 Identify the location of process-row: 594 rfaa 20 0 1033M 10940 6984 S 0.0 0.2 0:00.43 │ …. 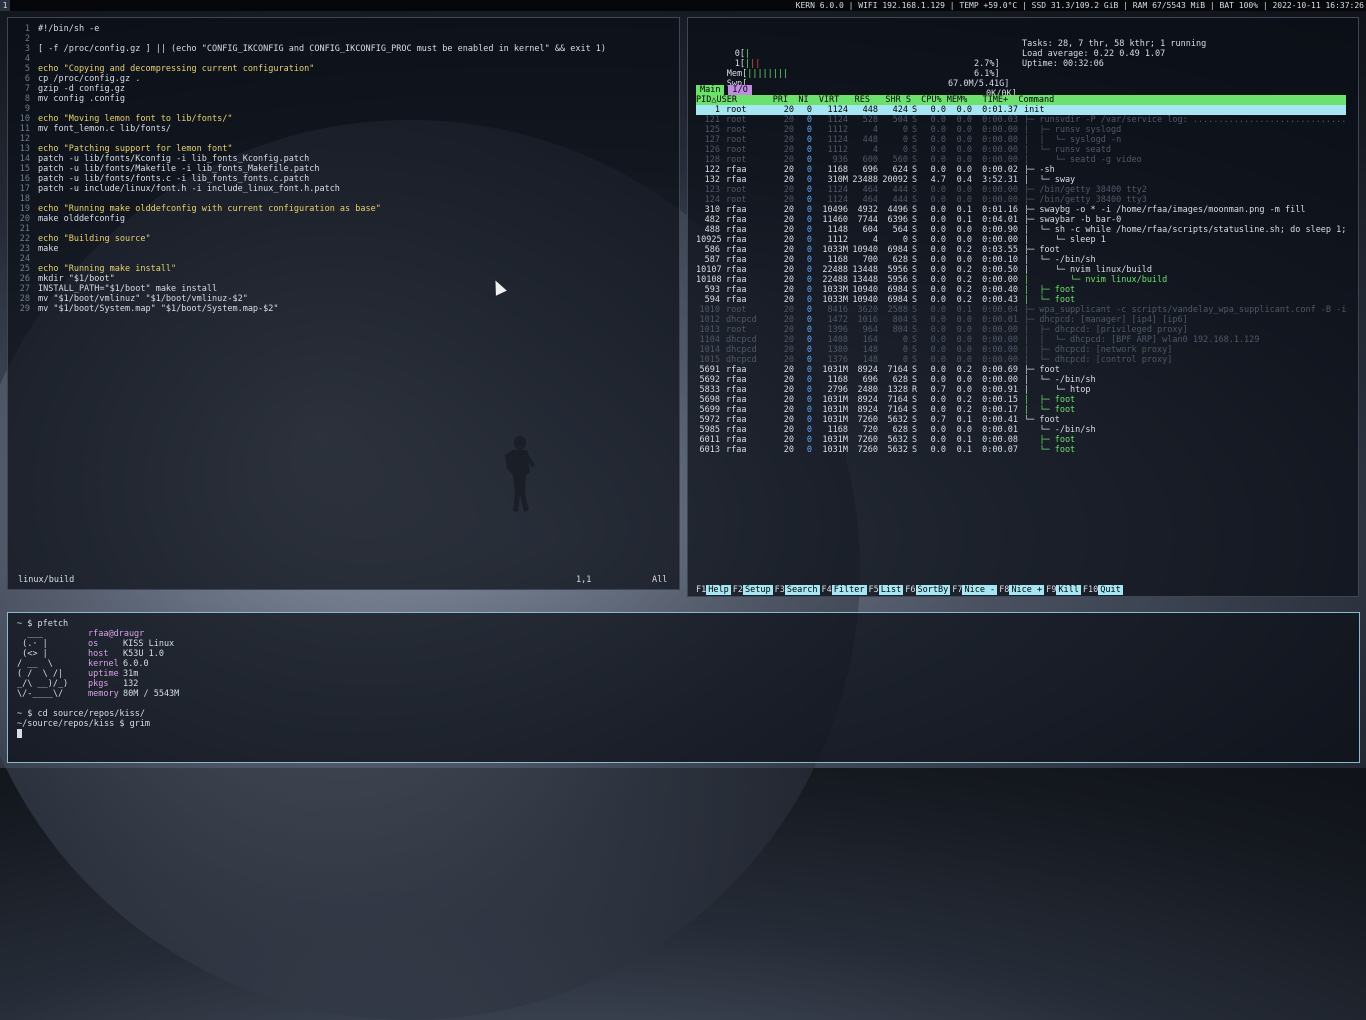
(1021, 300).